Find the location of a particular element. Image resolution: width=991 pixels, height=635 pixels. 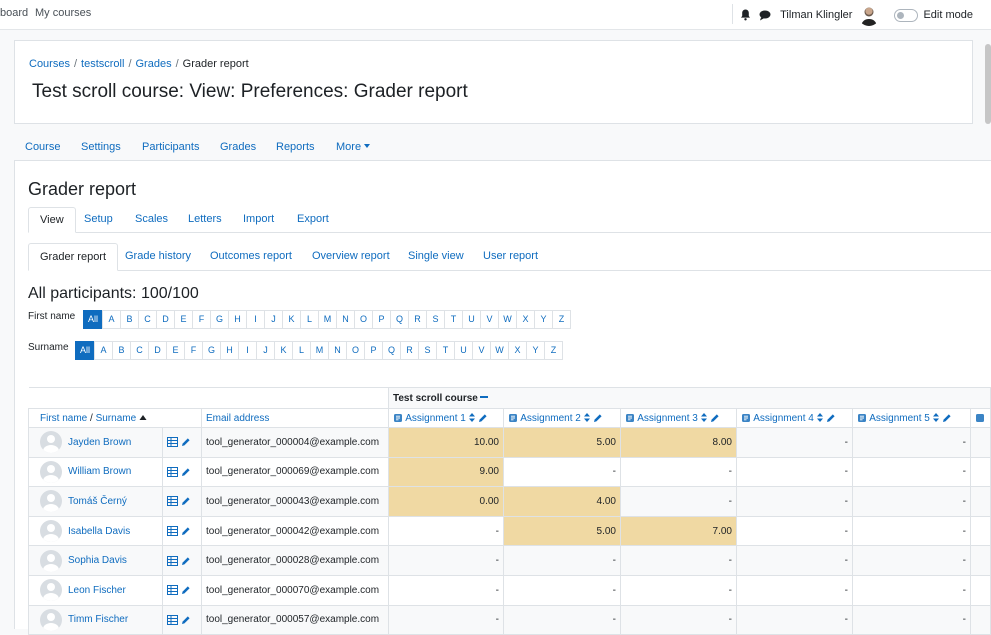

first-name-initial-q: Q is located at coordinates (399, 319).